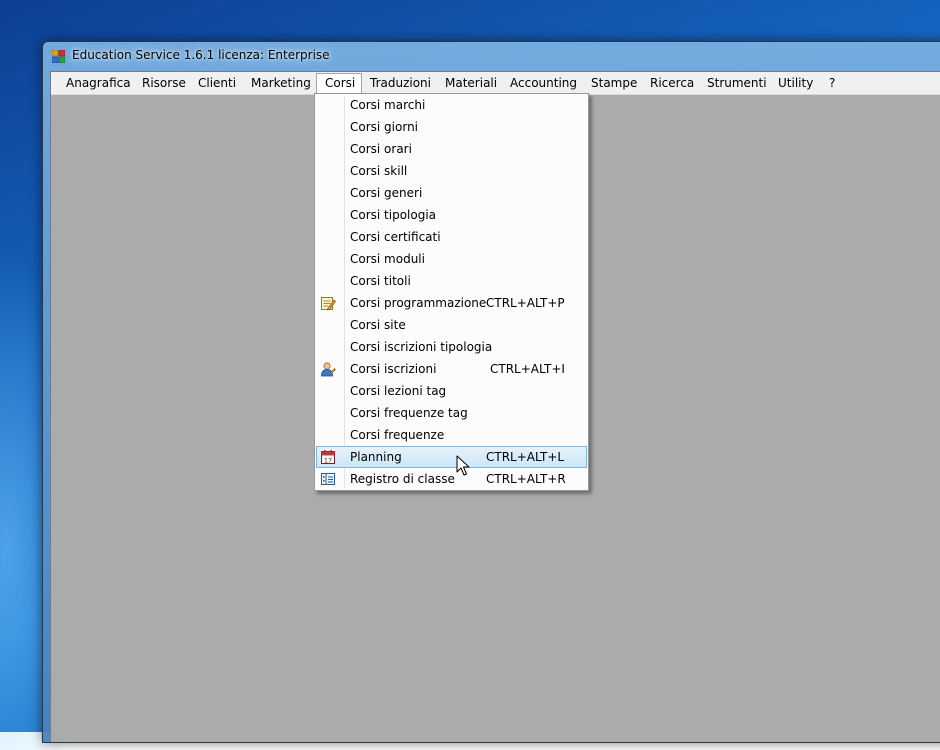 The width and height of the screenshot is (940, 750). I want to click on mouse-cursor-icon, so click(463, 465).